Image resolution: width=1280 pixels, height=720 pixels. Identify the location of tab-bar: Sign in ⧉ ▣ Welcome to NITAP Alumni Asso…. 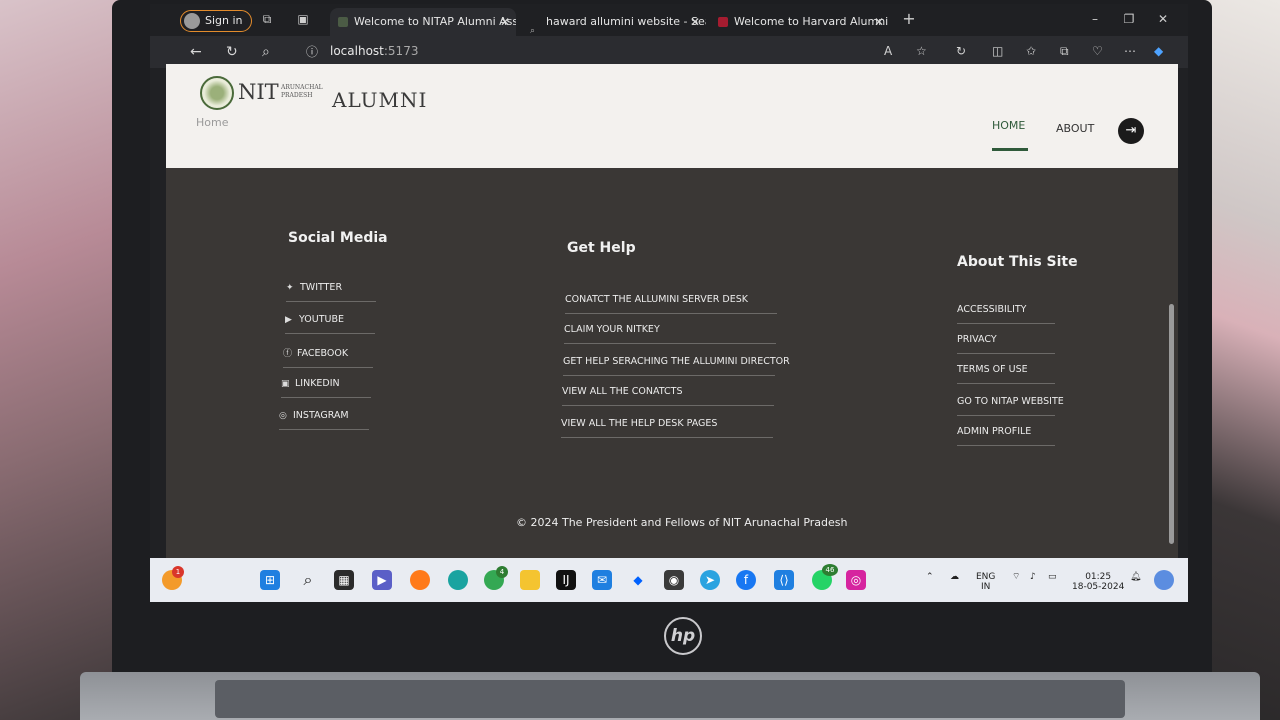
(669, 20).